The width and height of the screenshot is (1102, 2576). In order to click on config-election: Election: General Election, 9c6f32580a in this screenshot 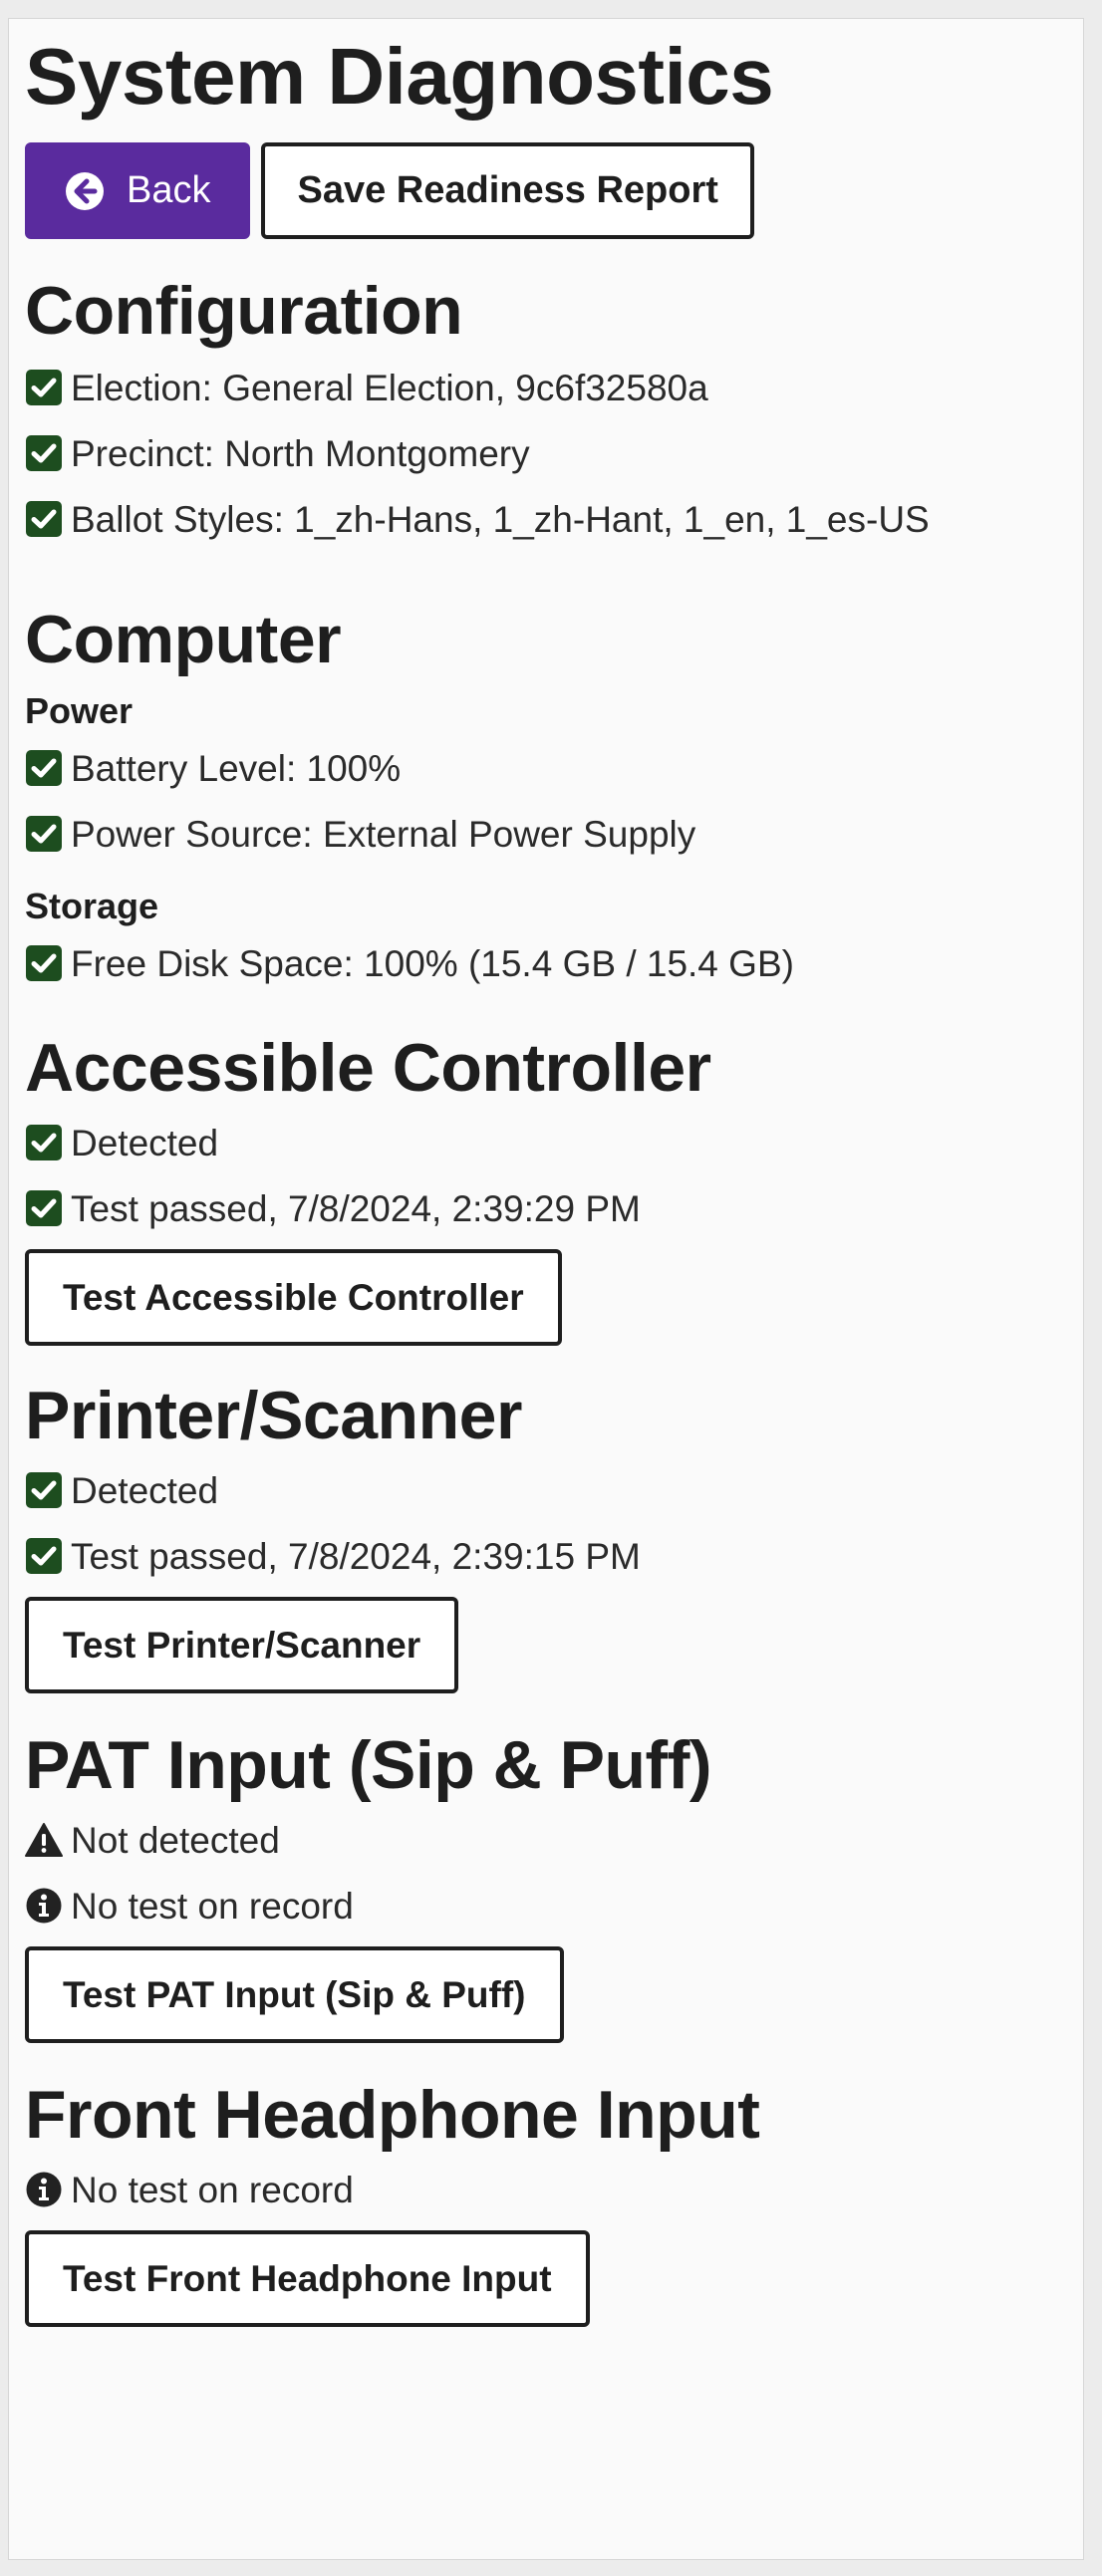, I will do `click(389, 387)`.